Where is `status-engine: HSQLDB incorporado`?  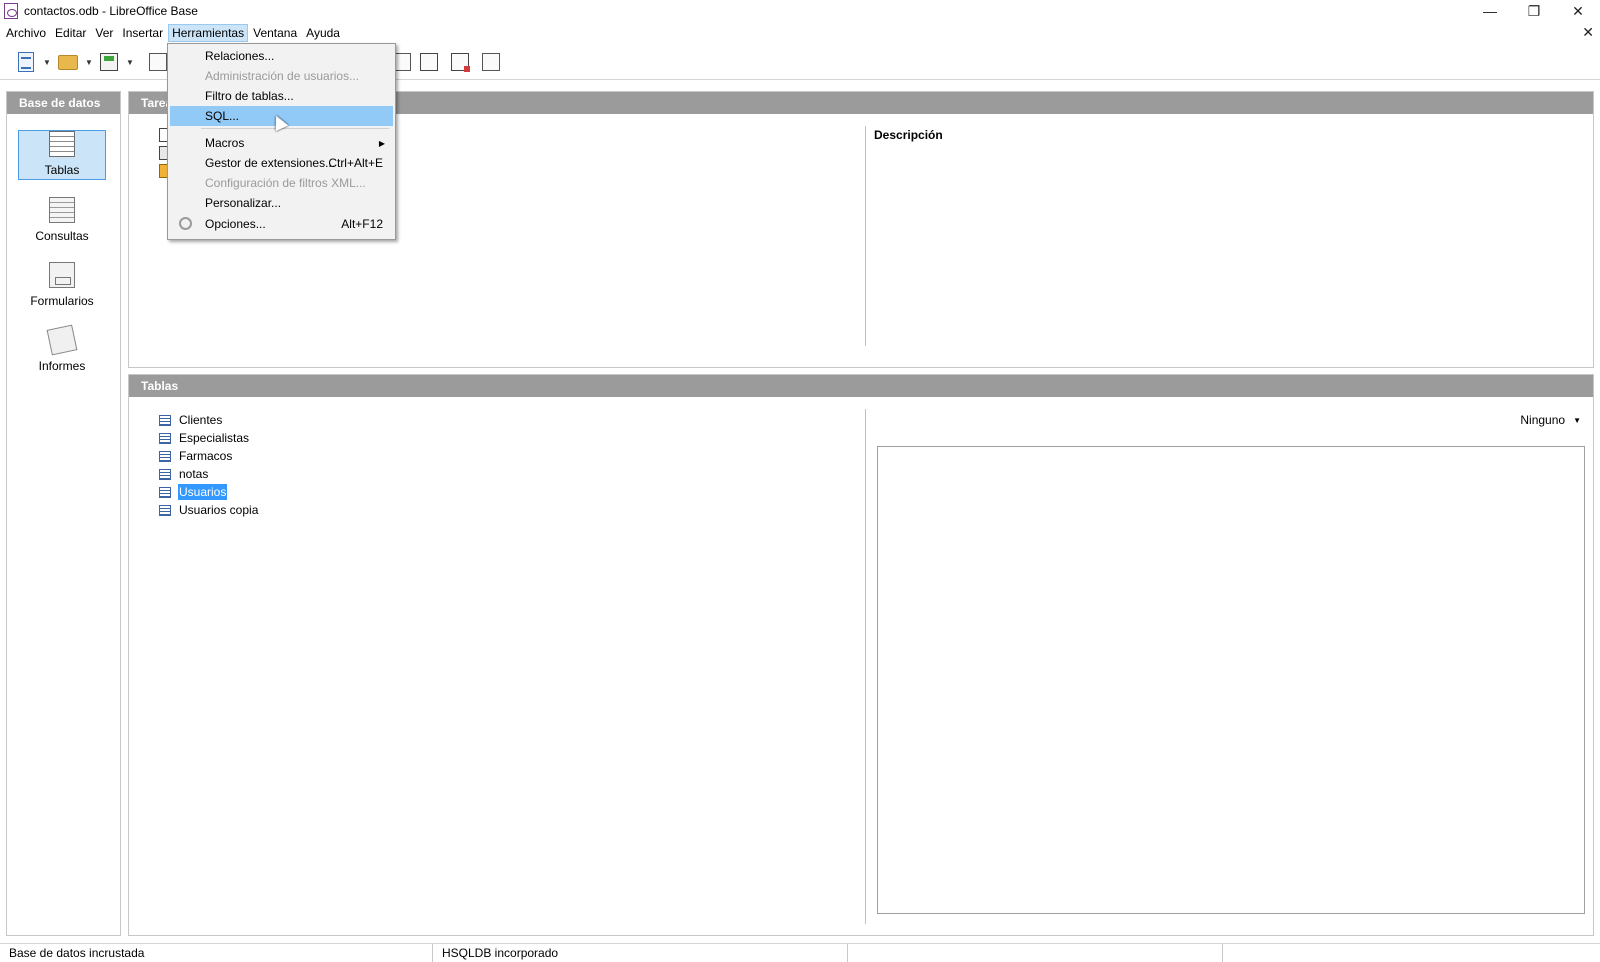 status-engine: HSQLDB incorporado is located at coordinates (640, 952).